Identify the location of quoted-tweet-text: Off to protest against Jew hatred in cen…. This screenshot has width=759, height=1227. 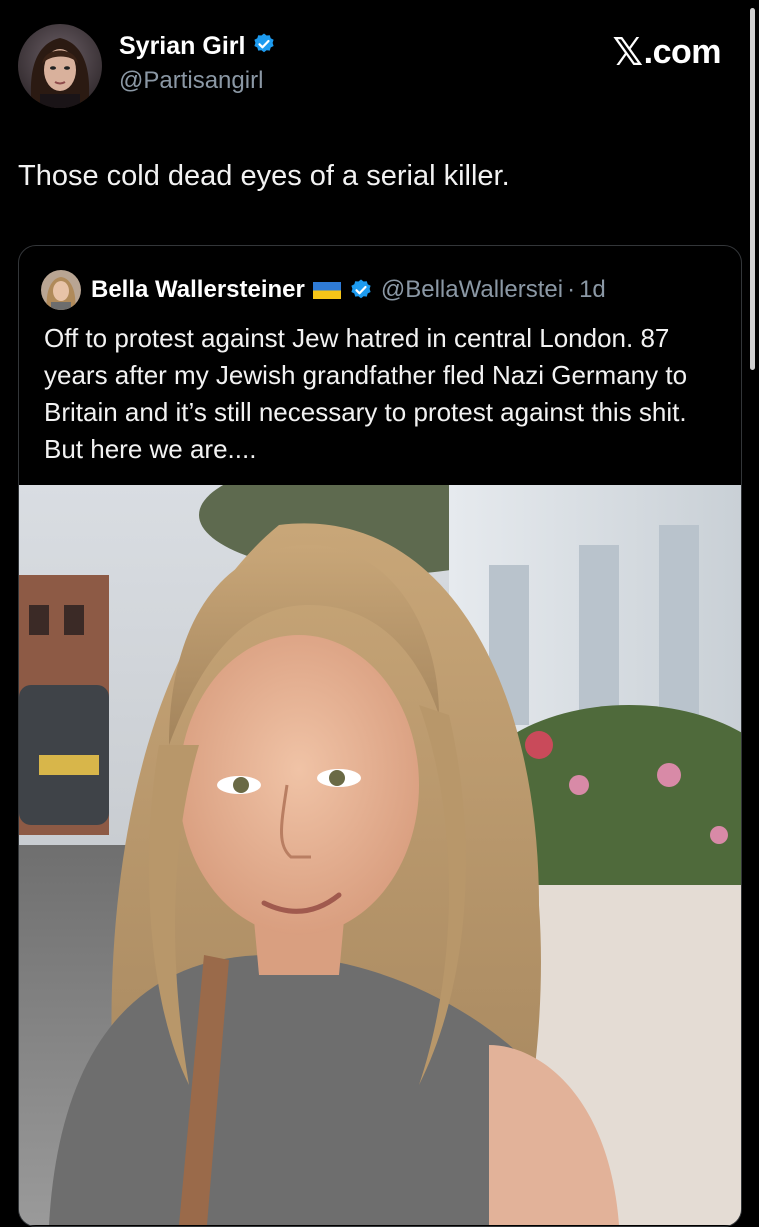
(366, 393).